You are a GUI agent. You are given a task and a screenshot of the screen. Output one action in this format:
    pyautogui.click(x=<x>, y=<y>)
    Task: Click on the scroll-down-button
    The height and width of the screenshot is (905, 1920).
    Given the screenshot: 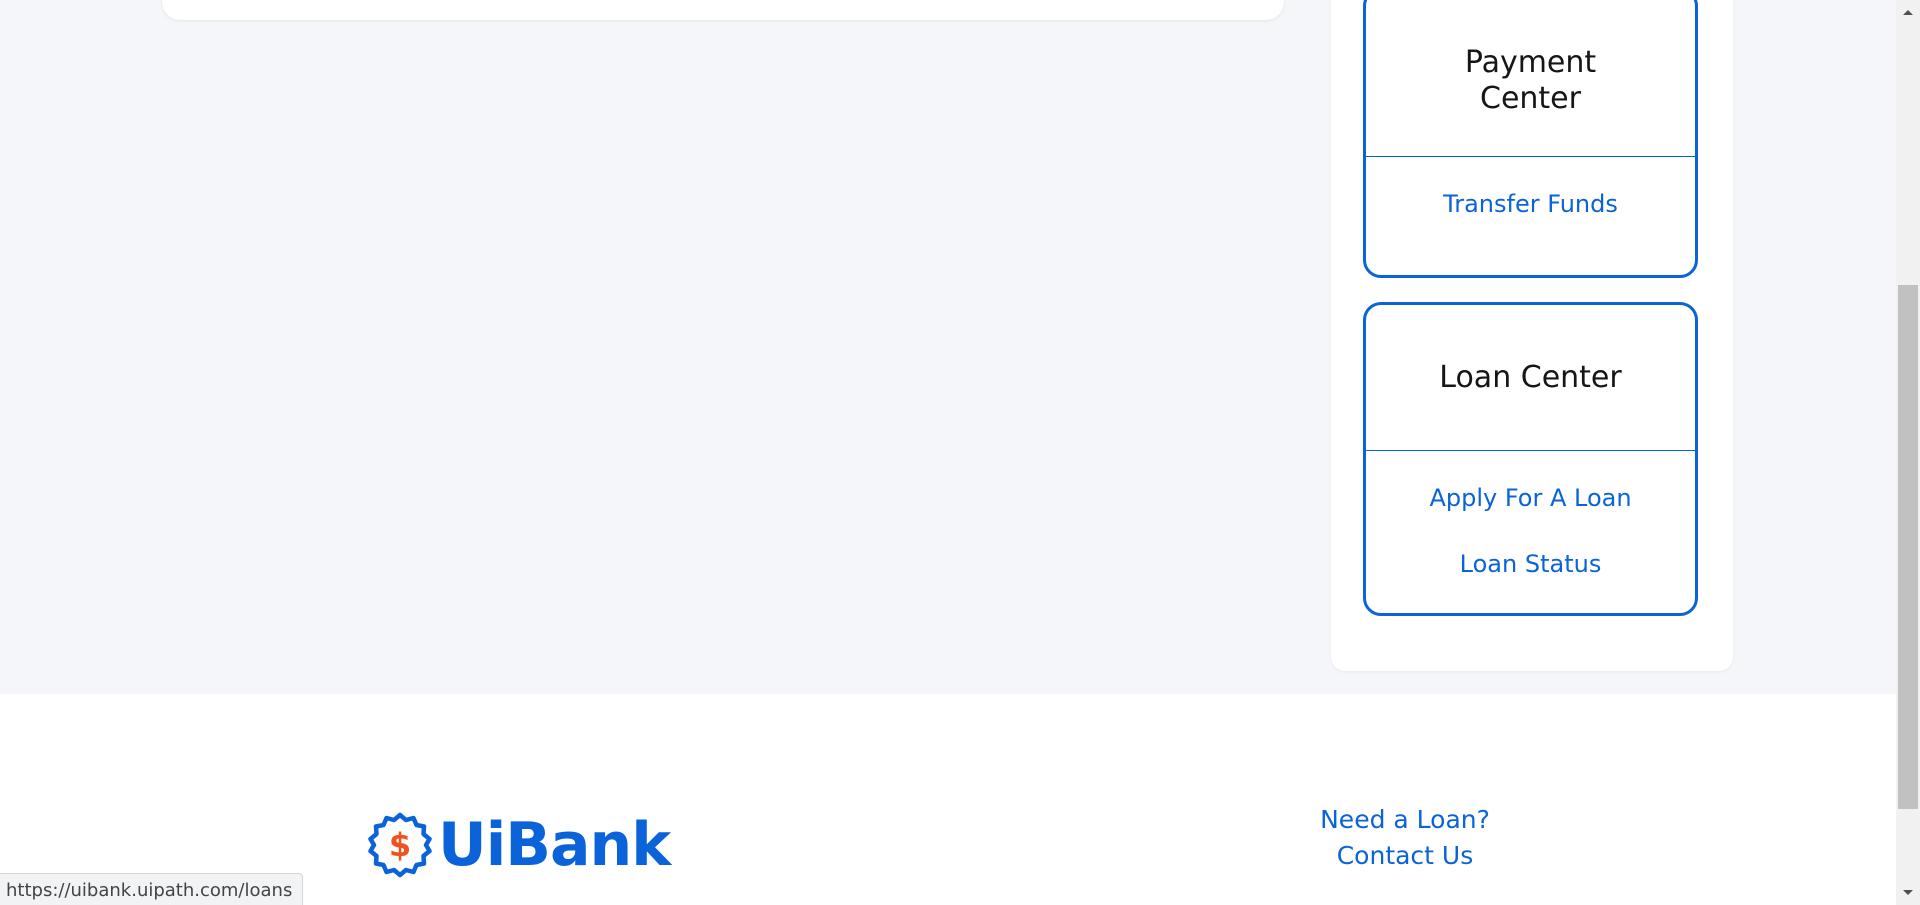 What is the action you would take?
    pyautogui.click(x=1908, y=893)
    